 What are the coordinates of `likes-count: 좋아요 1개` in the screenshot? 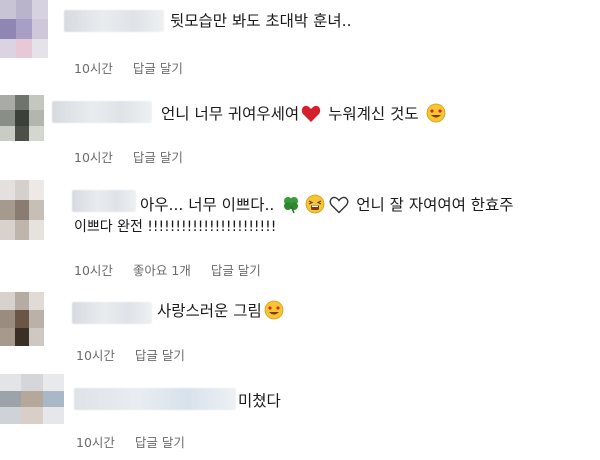 It's located at (162, 270).